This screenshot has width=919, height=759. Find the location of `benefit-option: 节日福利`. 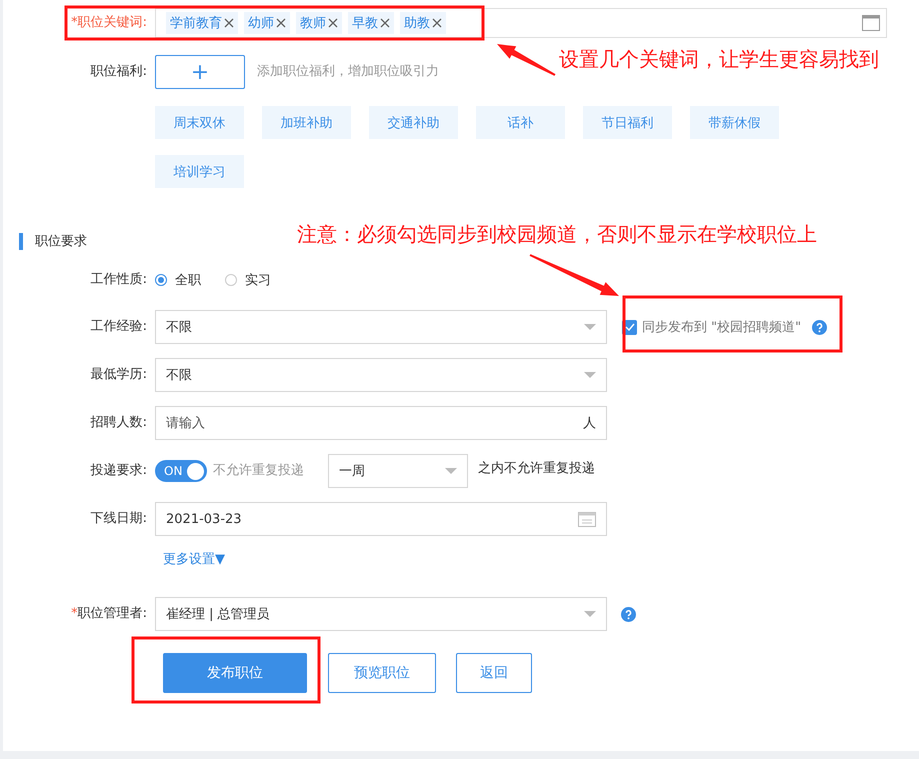

benefit-option: 节日福利 is located at coordinates (627, 122).